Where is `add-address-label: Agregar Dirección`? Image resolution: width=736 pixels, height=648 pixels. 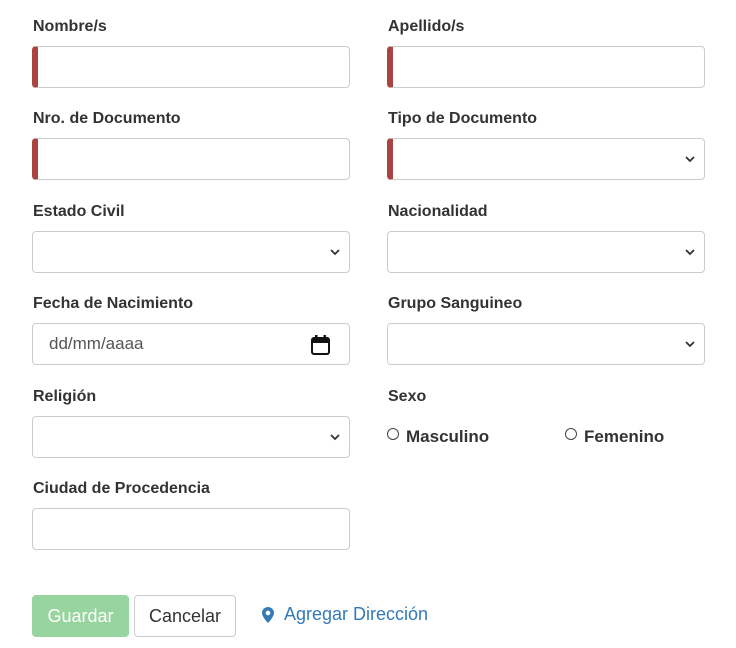
add-address-label: Agregar Dirección is located at coordinates (356, 614).